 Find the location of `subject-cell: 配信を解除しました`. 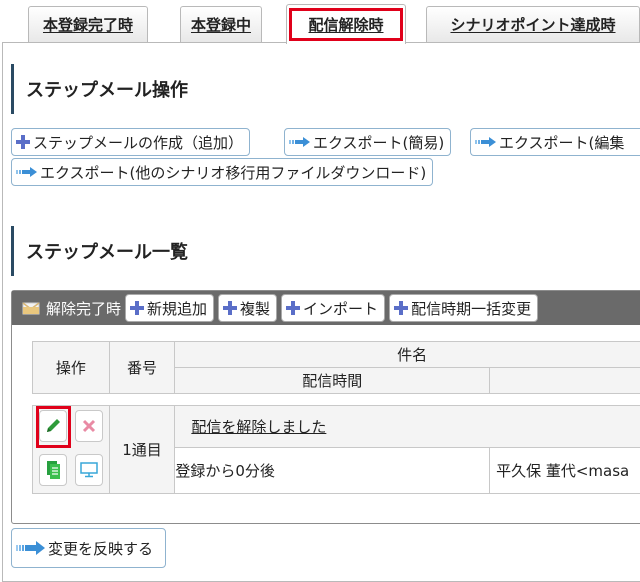

subject-cell: 配信を解除しました is located at coordinates (407, 427).